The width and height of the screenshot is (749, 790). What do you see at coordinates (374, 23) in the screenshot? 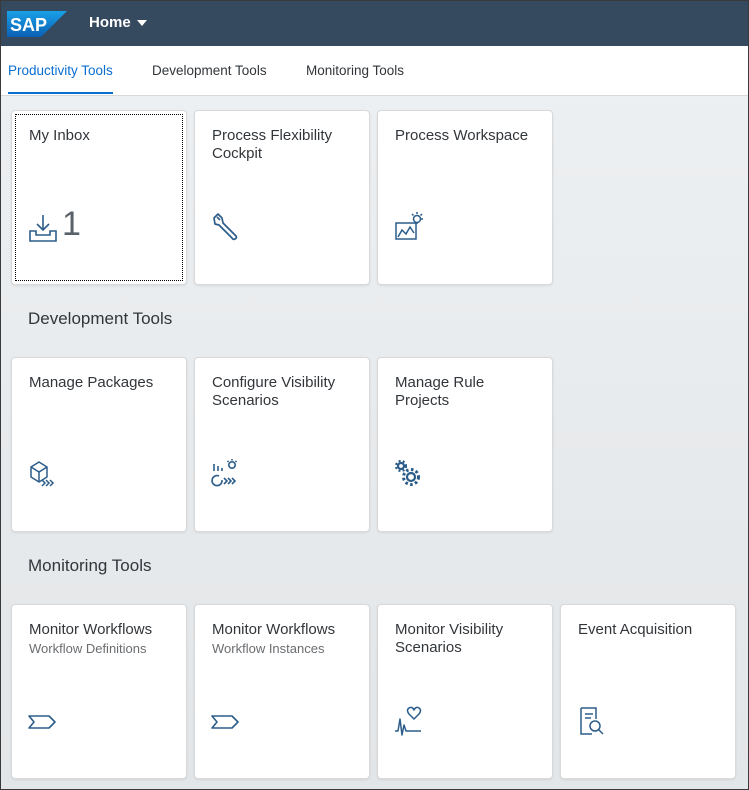
I see `shell-bar: SAP Home` at bounding box center [374, 23].